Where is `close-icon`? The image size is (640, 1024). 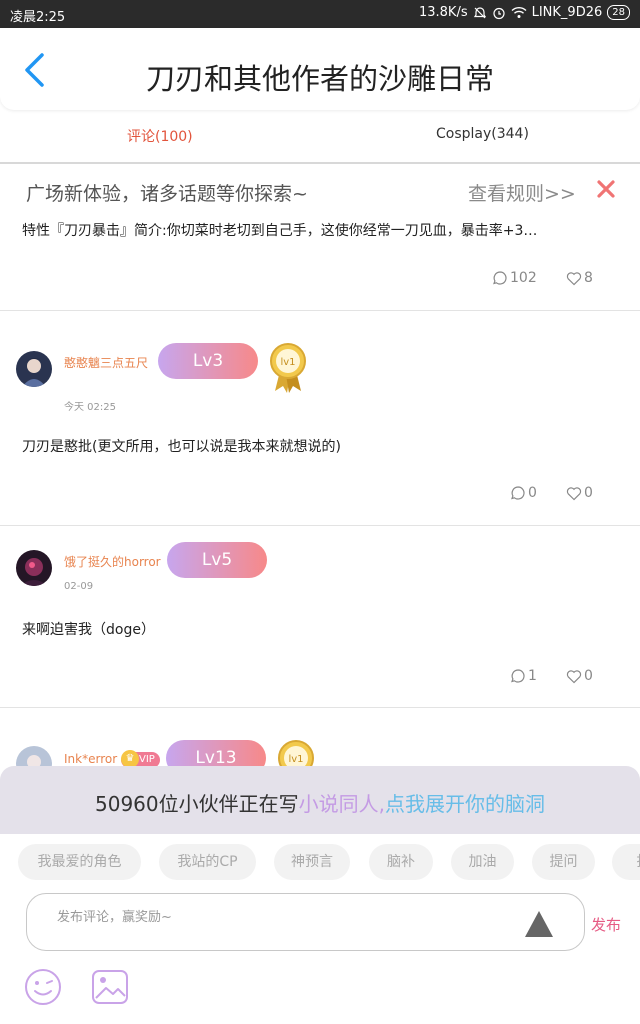 close-icon is located at coordinates (606, 189).